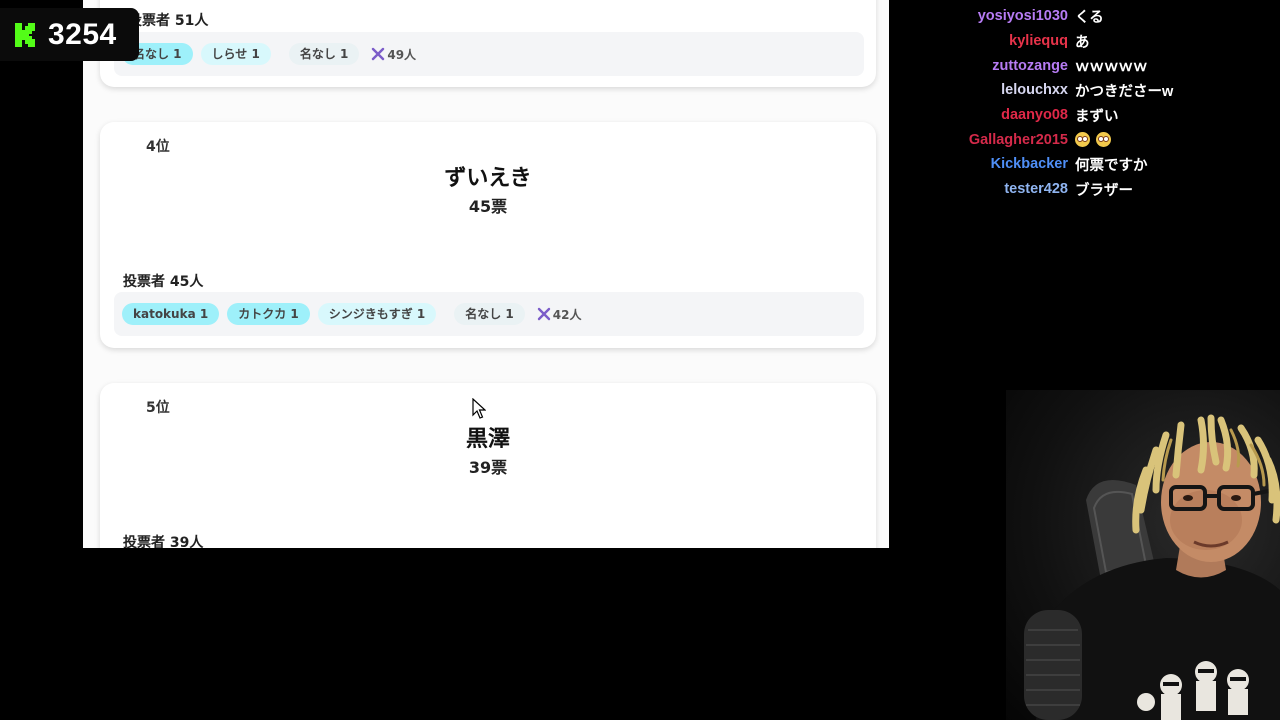  Describe the element at coordinates (1082, 42) in the screenshot. I see `chat-text: あ` at that location.